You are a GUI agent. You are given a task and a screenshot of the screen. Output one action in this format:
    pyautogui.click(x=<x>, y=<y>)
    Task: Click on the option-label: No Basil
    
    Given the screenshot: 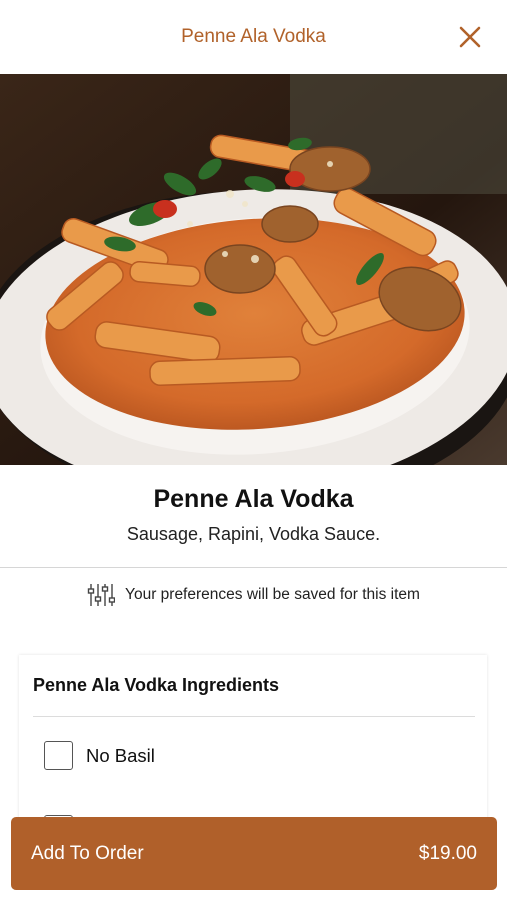 What is the action you would take?
    pyautogui.click(x=120, y=755)
    